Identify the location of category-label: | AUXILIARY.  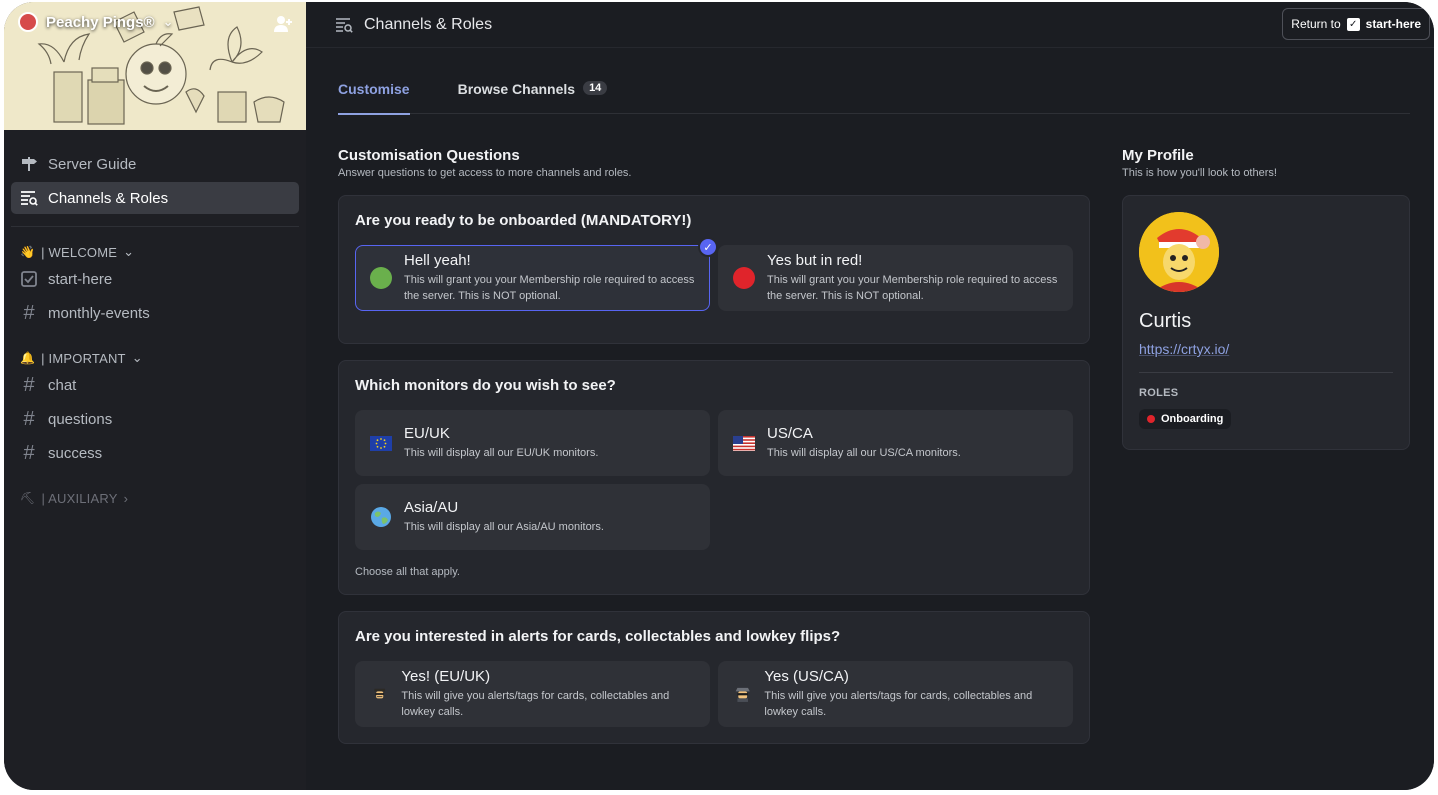
(79, 498).